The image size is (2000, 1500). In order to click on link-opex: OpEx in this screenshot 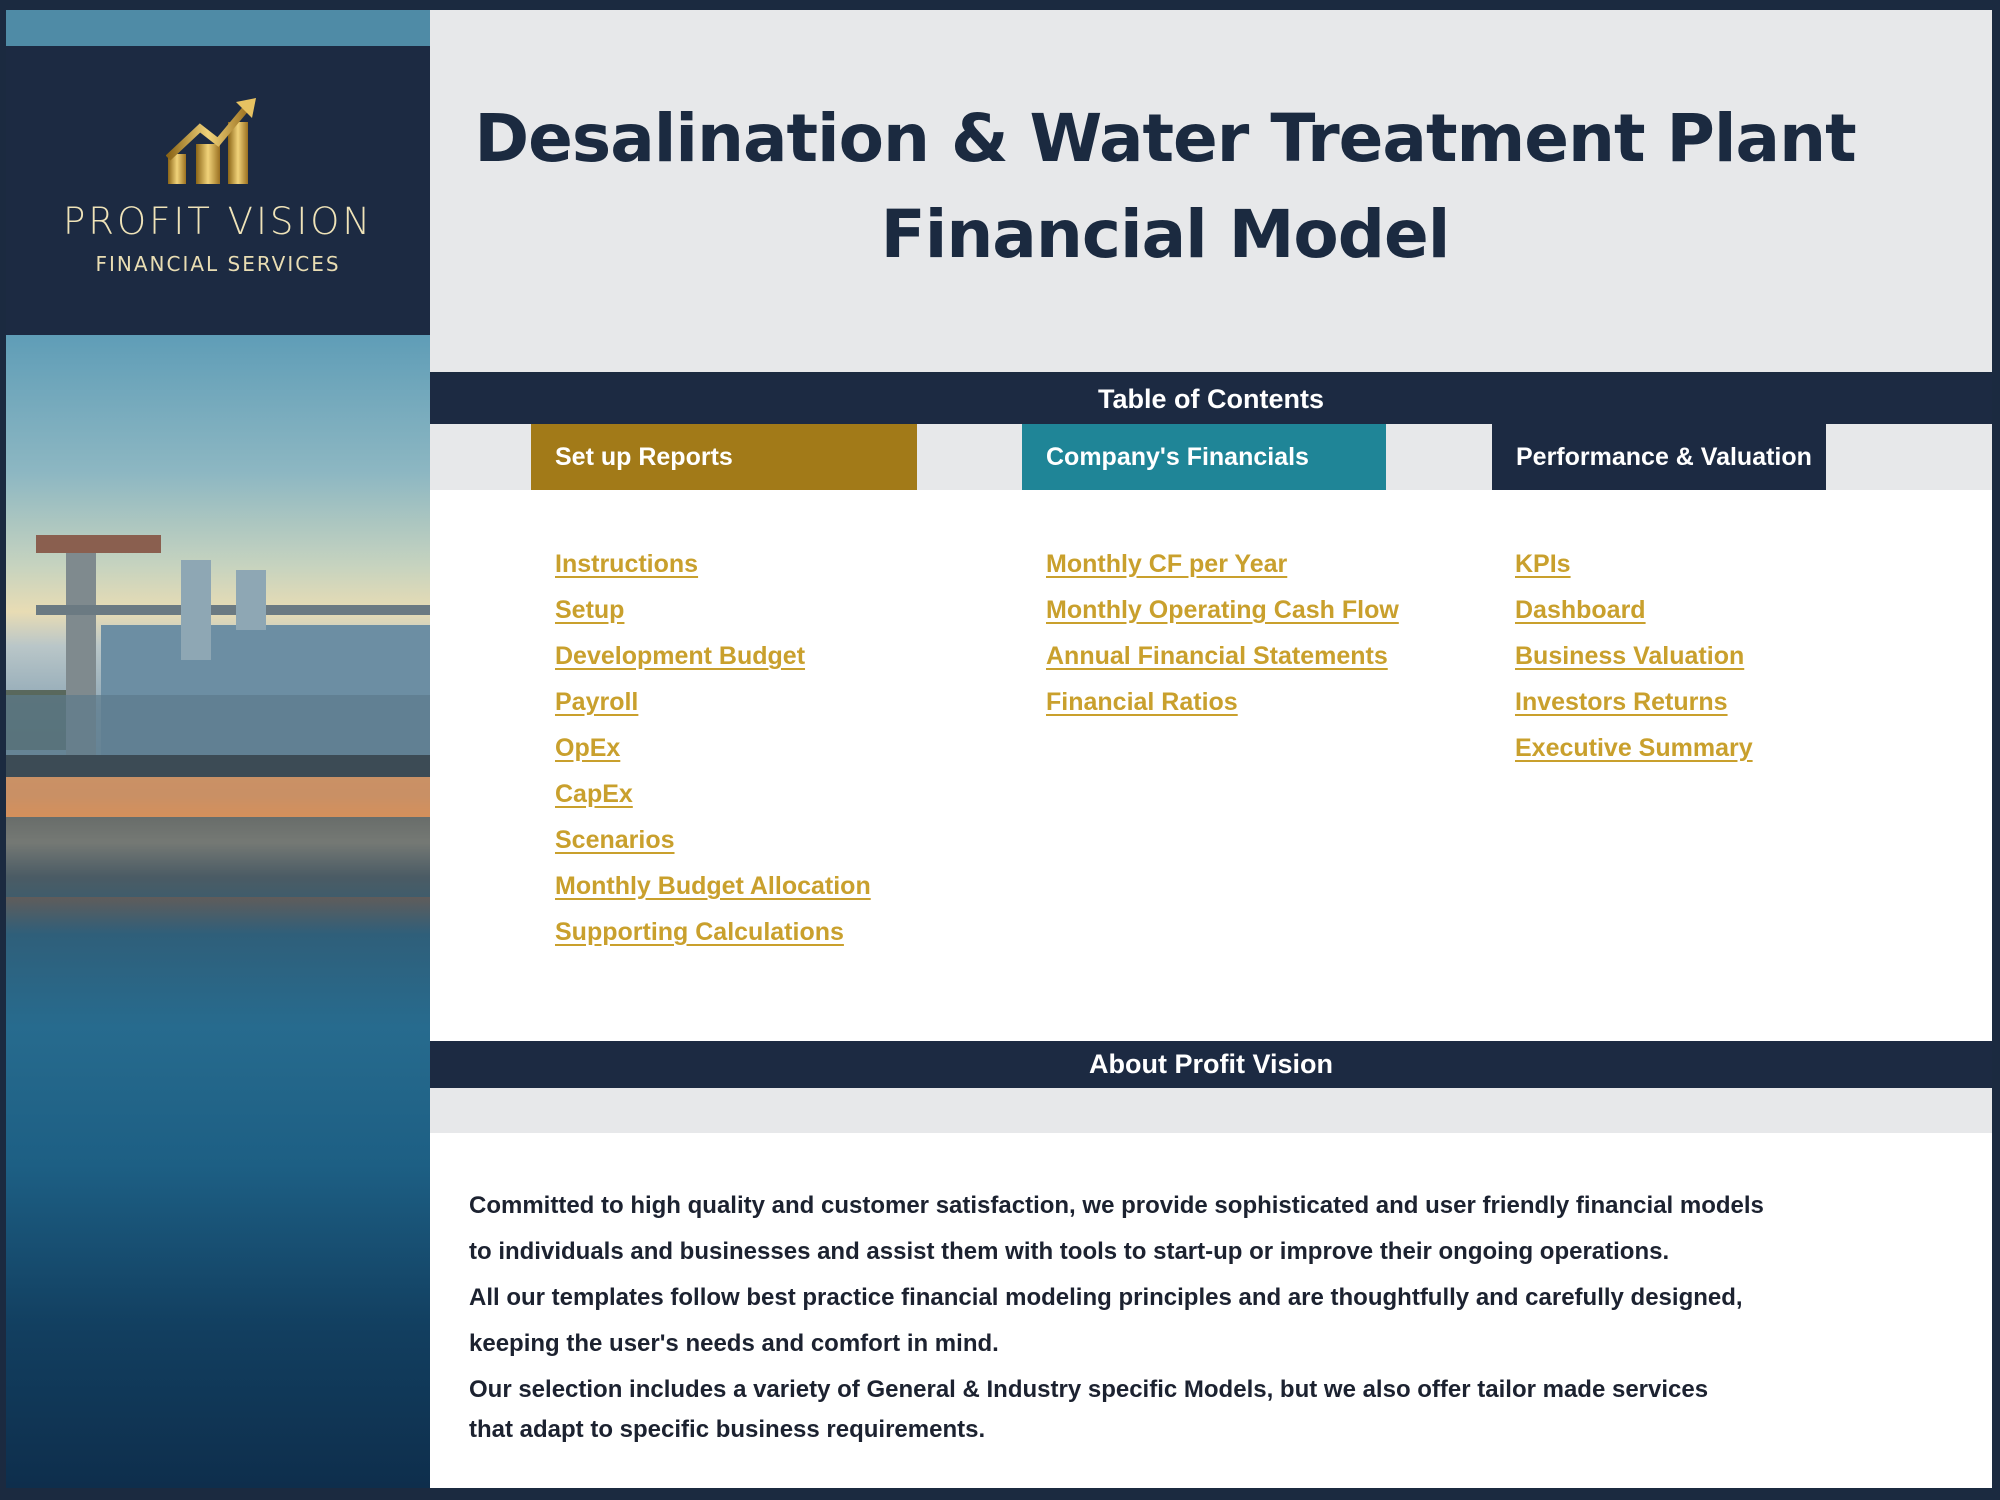, I will do `click(713, 751)`.